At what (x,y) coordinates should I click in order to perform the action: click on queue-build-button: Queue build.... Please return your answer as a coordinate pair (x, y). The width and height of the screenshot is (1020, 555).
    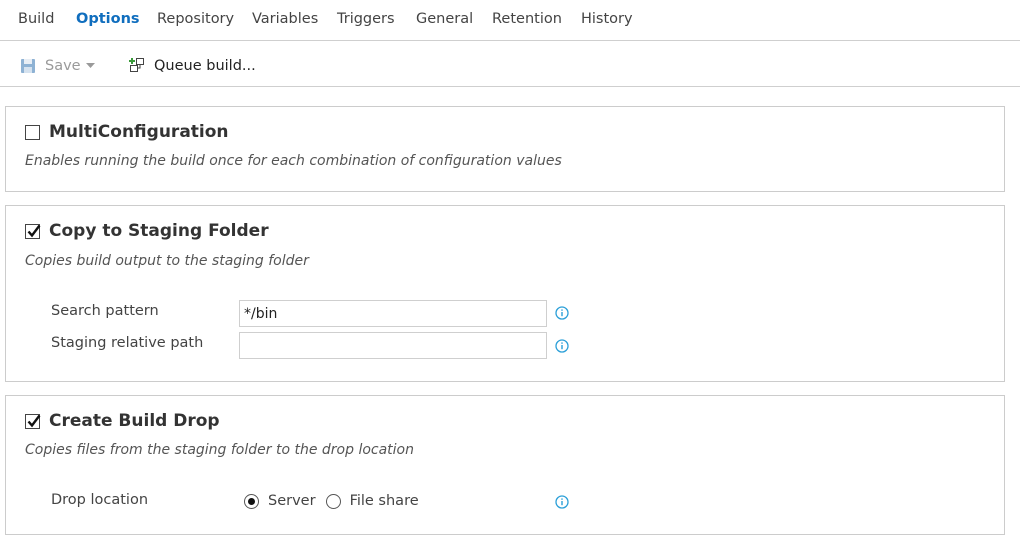
    Looking at the image, I should click on (192, 66).